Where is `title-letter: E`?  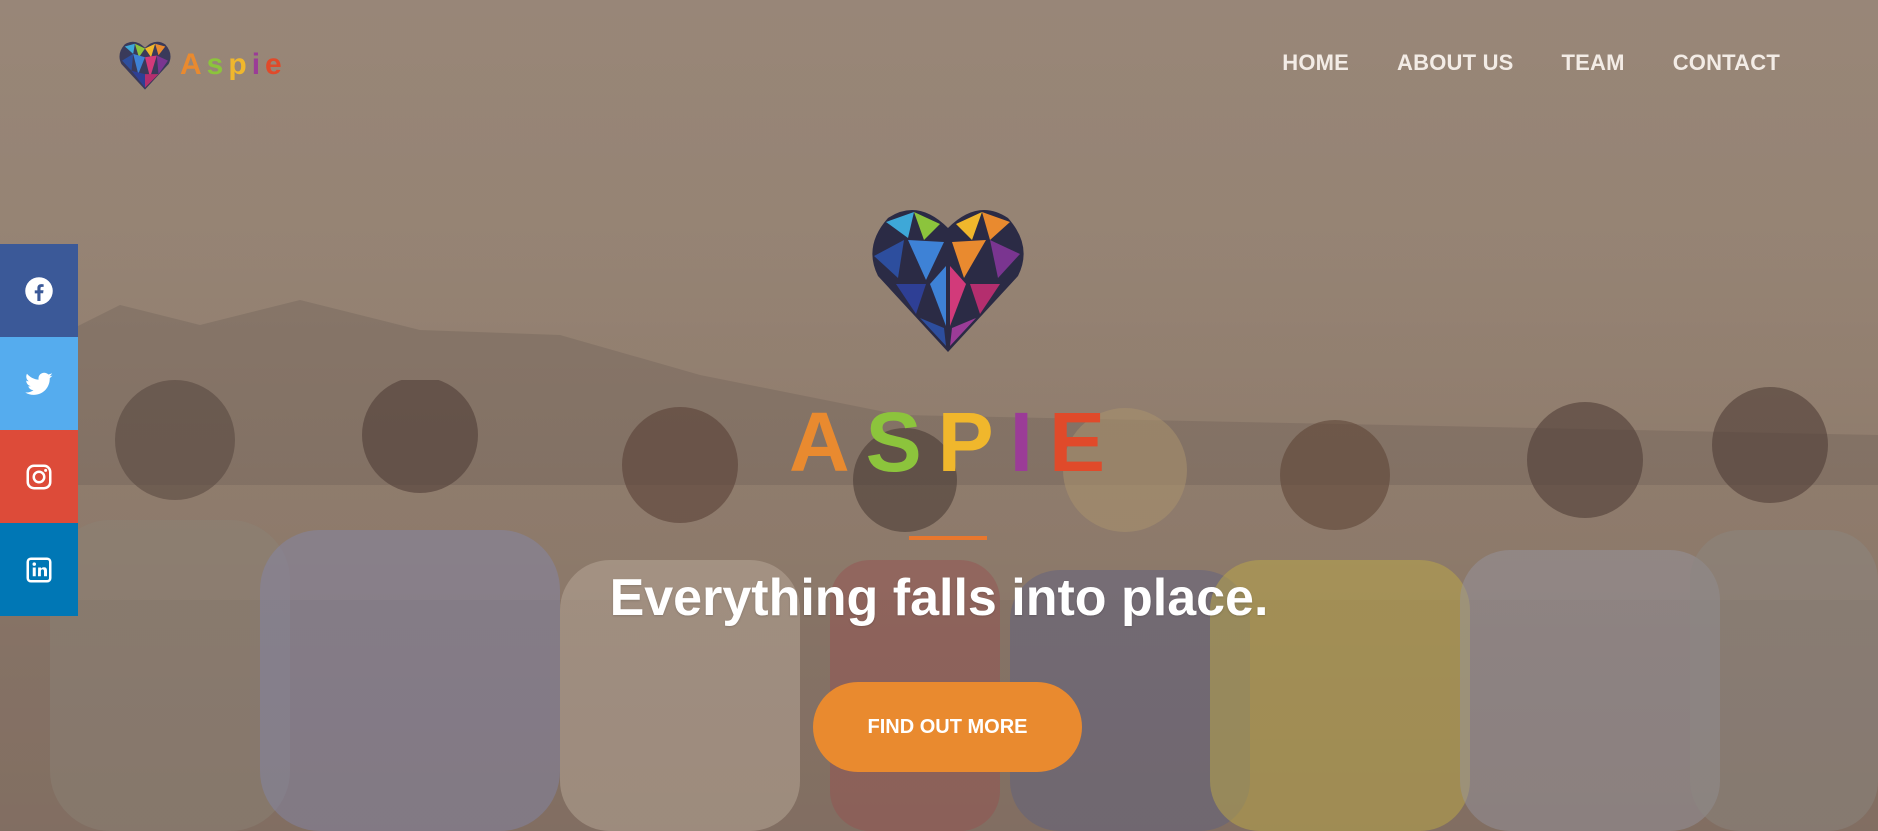
title-letter: E is located at coordinates (1085, 442).